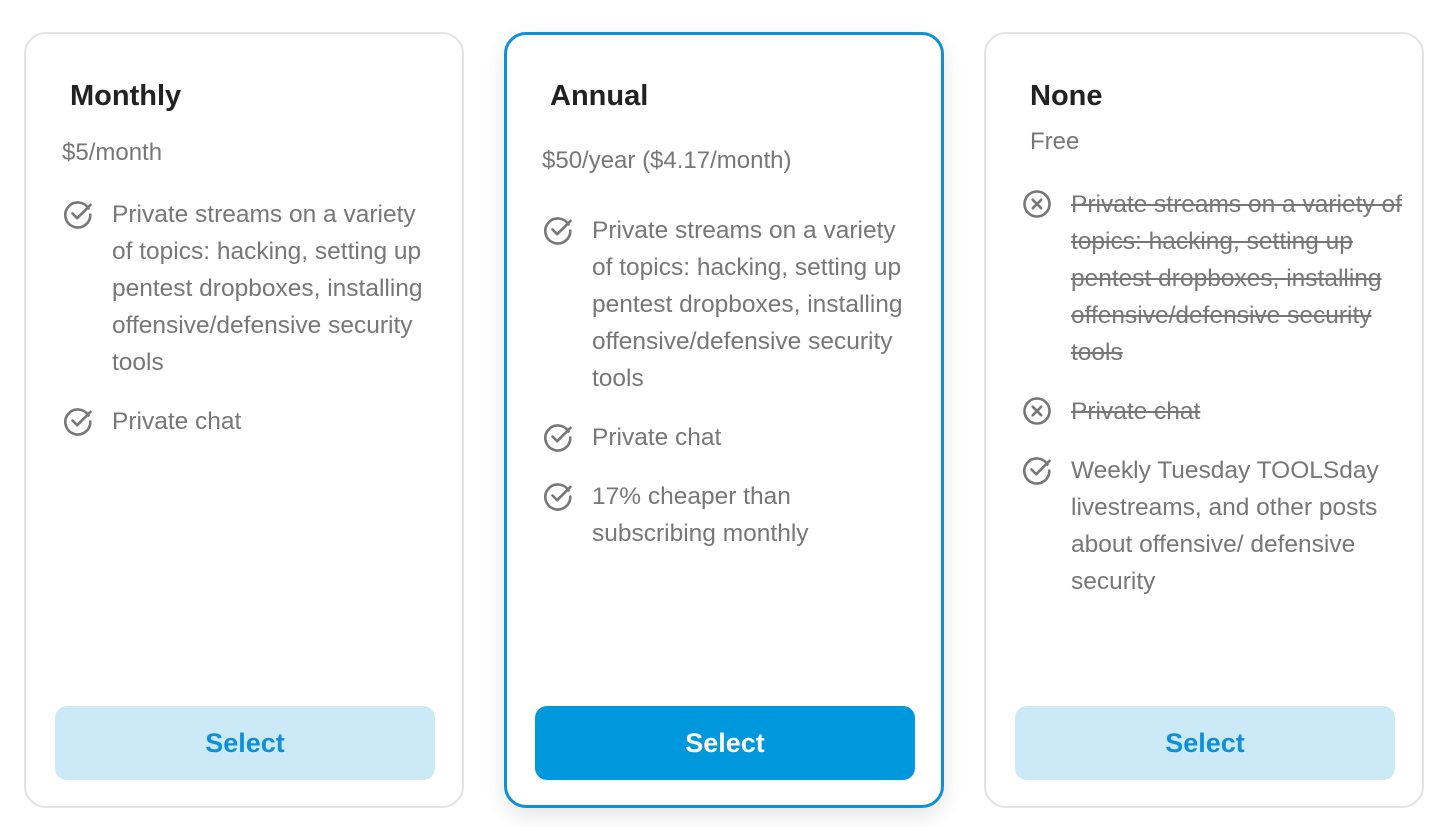 Image resolution: width=1456 pixels, height=827 pixels. Describe the element at coordinates (245, 743) in the screenshot. I see `select-monthly-button: Select` at that location.